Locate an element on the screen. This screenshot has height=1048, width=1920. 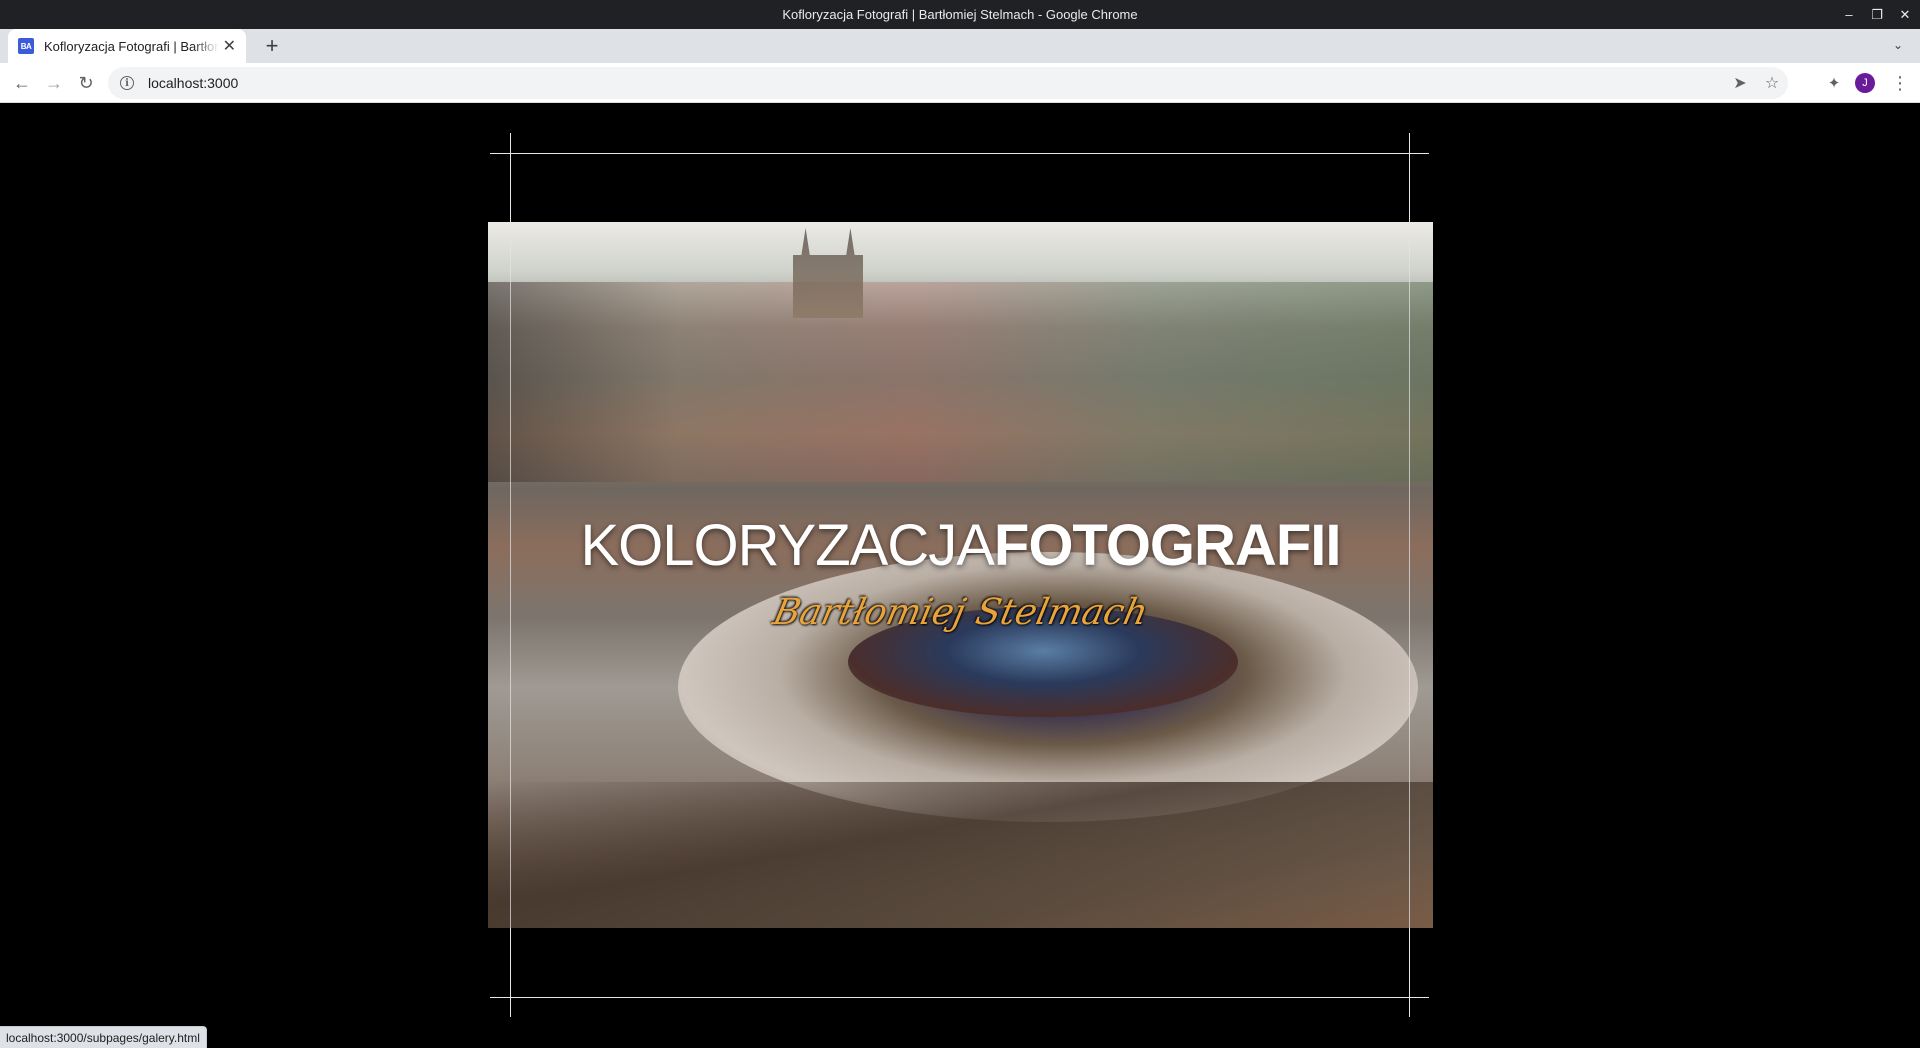
tab-search-icon: ⌄ is located at coordinates (1898, 45).